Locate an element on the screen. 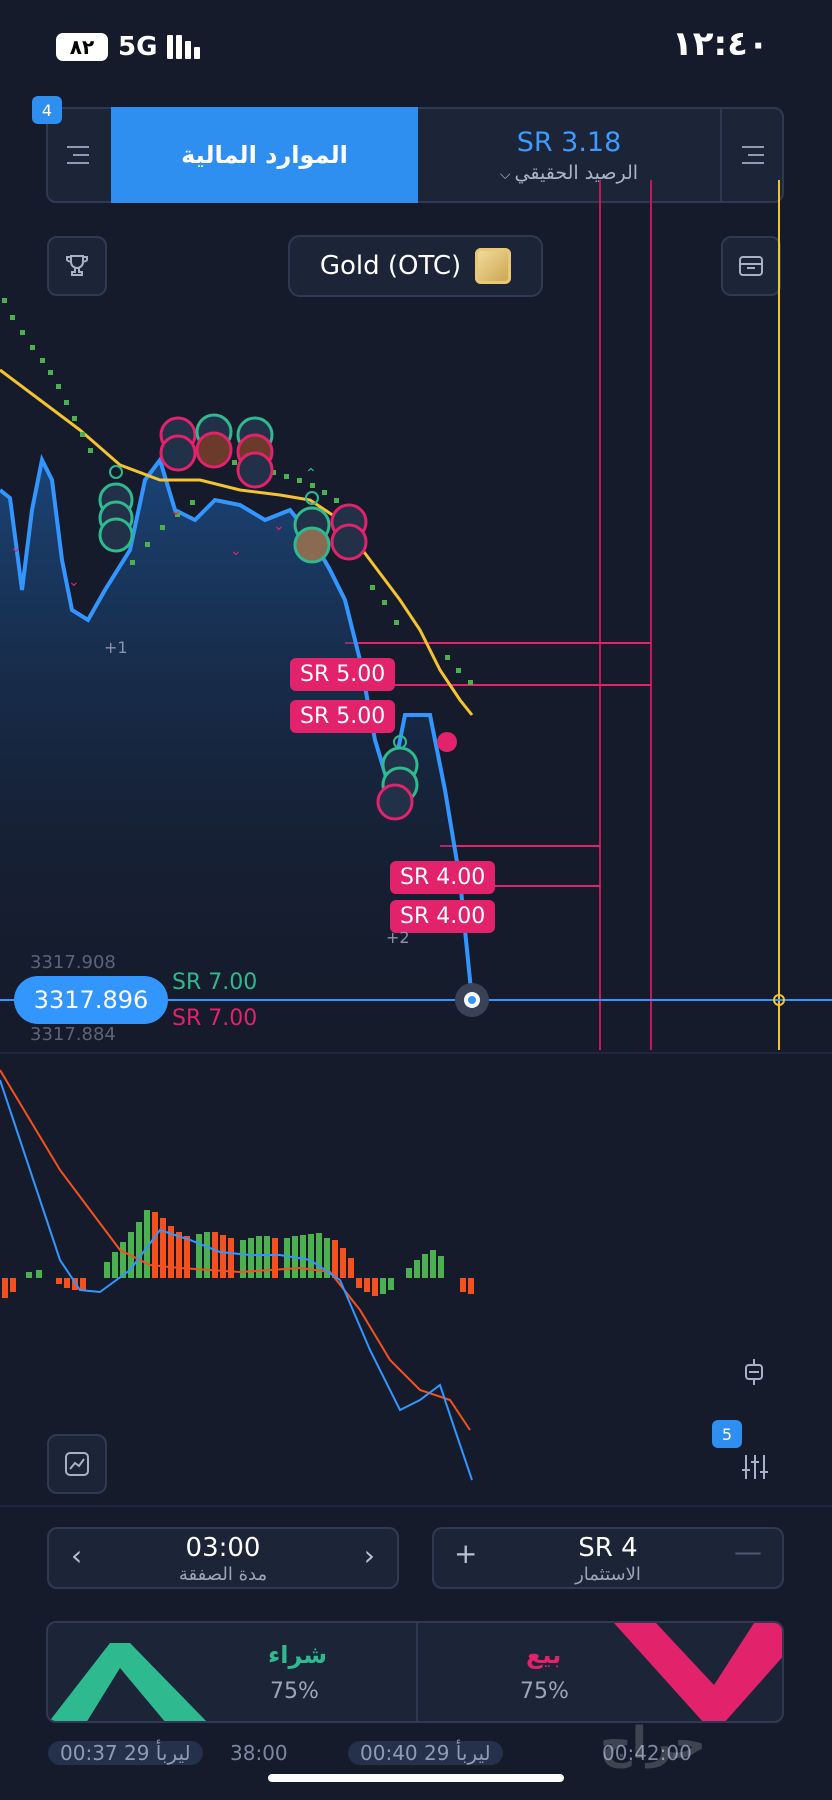 This screenshot has height=1800, width=832. status-bar-indicators: ٨٢ 5G is located at coordinates (128, 47).